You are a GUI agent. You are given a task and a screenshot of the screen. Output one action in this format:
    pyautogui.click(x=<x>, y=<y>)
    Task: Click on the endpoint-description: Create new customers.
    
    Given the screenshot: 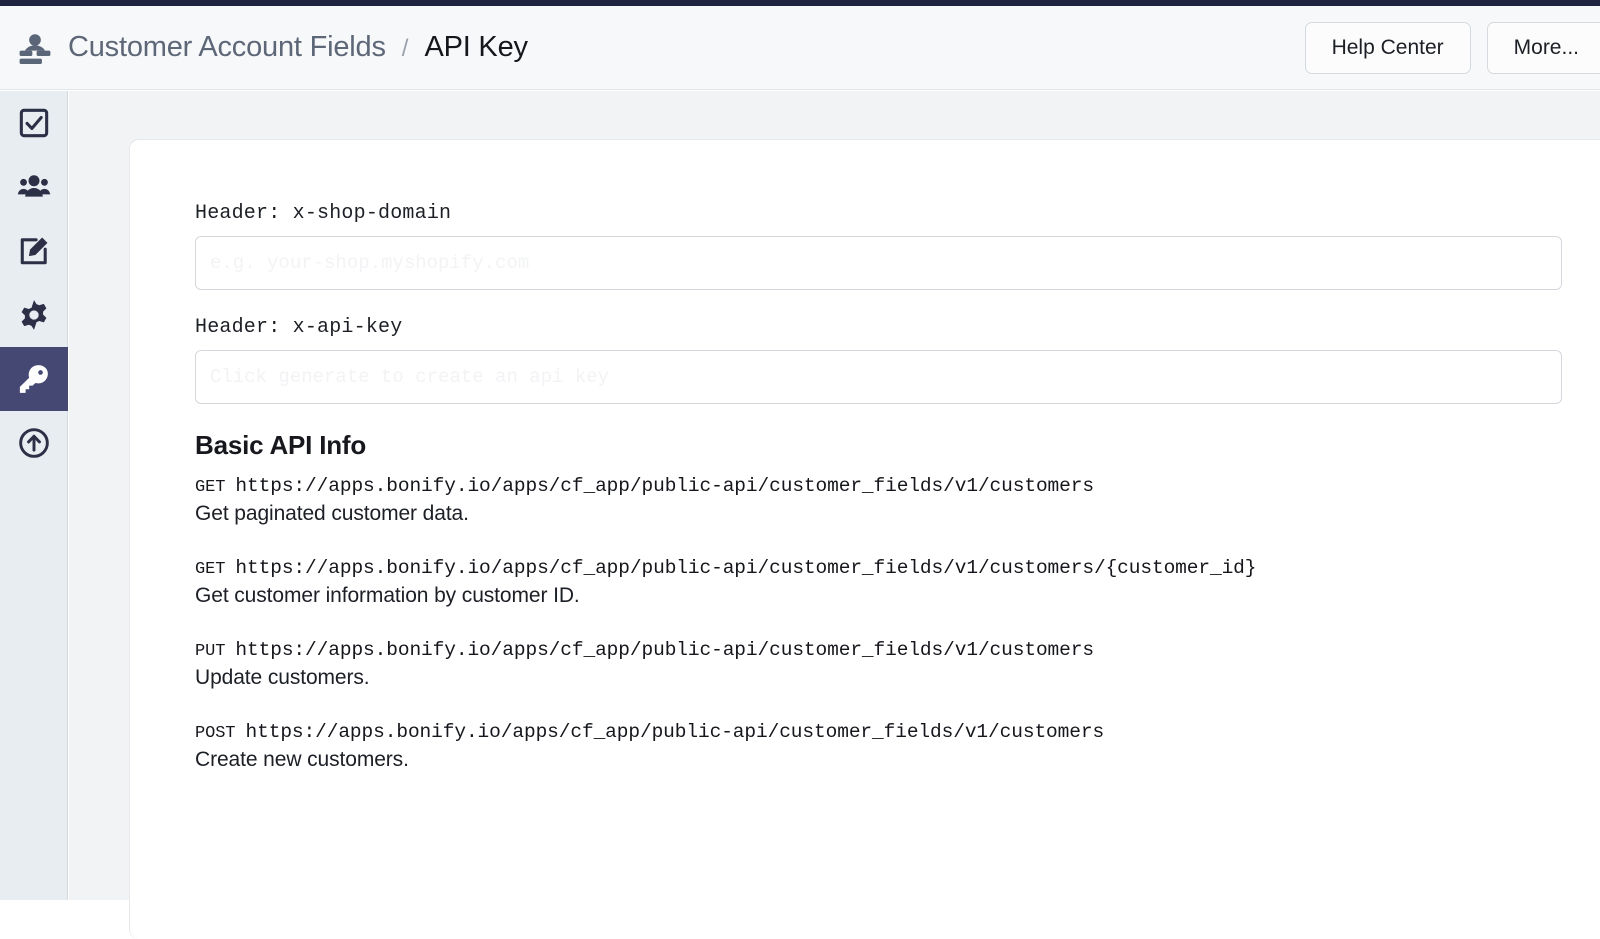 What is the action you would take?
    pyautogui.click(x=302, y=759)
    